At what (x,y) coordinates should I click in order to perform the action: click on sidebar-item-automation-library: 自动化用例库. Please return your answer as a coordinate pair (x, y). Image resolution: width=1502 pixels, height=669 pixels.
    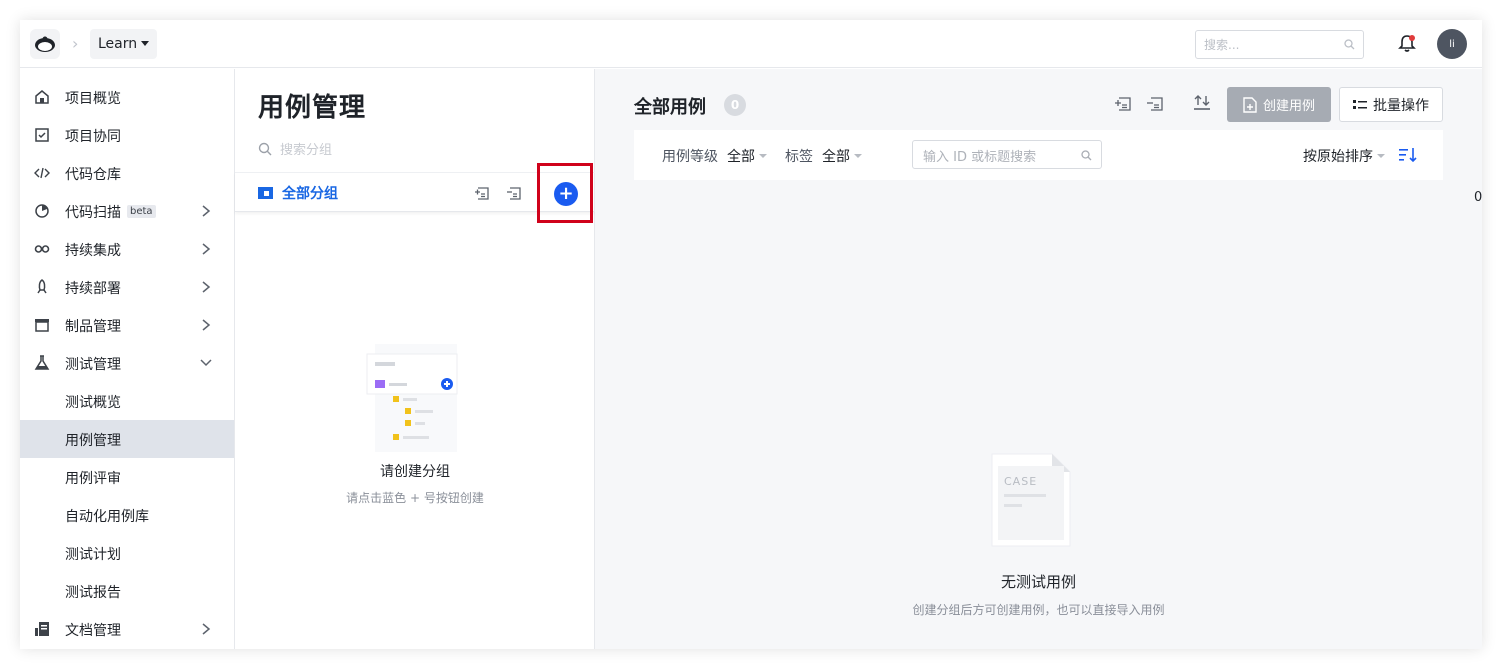
    Looking at the image, I should click on (127, 515).